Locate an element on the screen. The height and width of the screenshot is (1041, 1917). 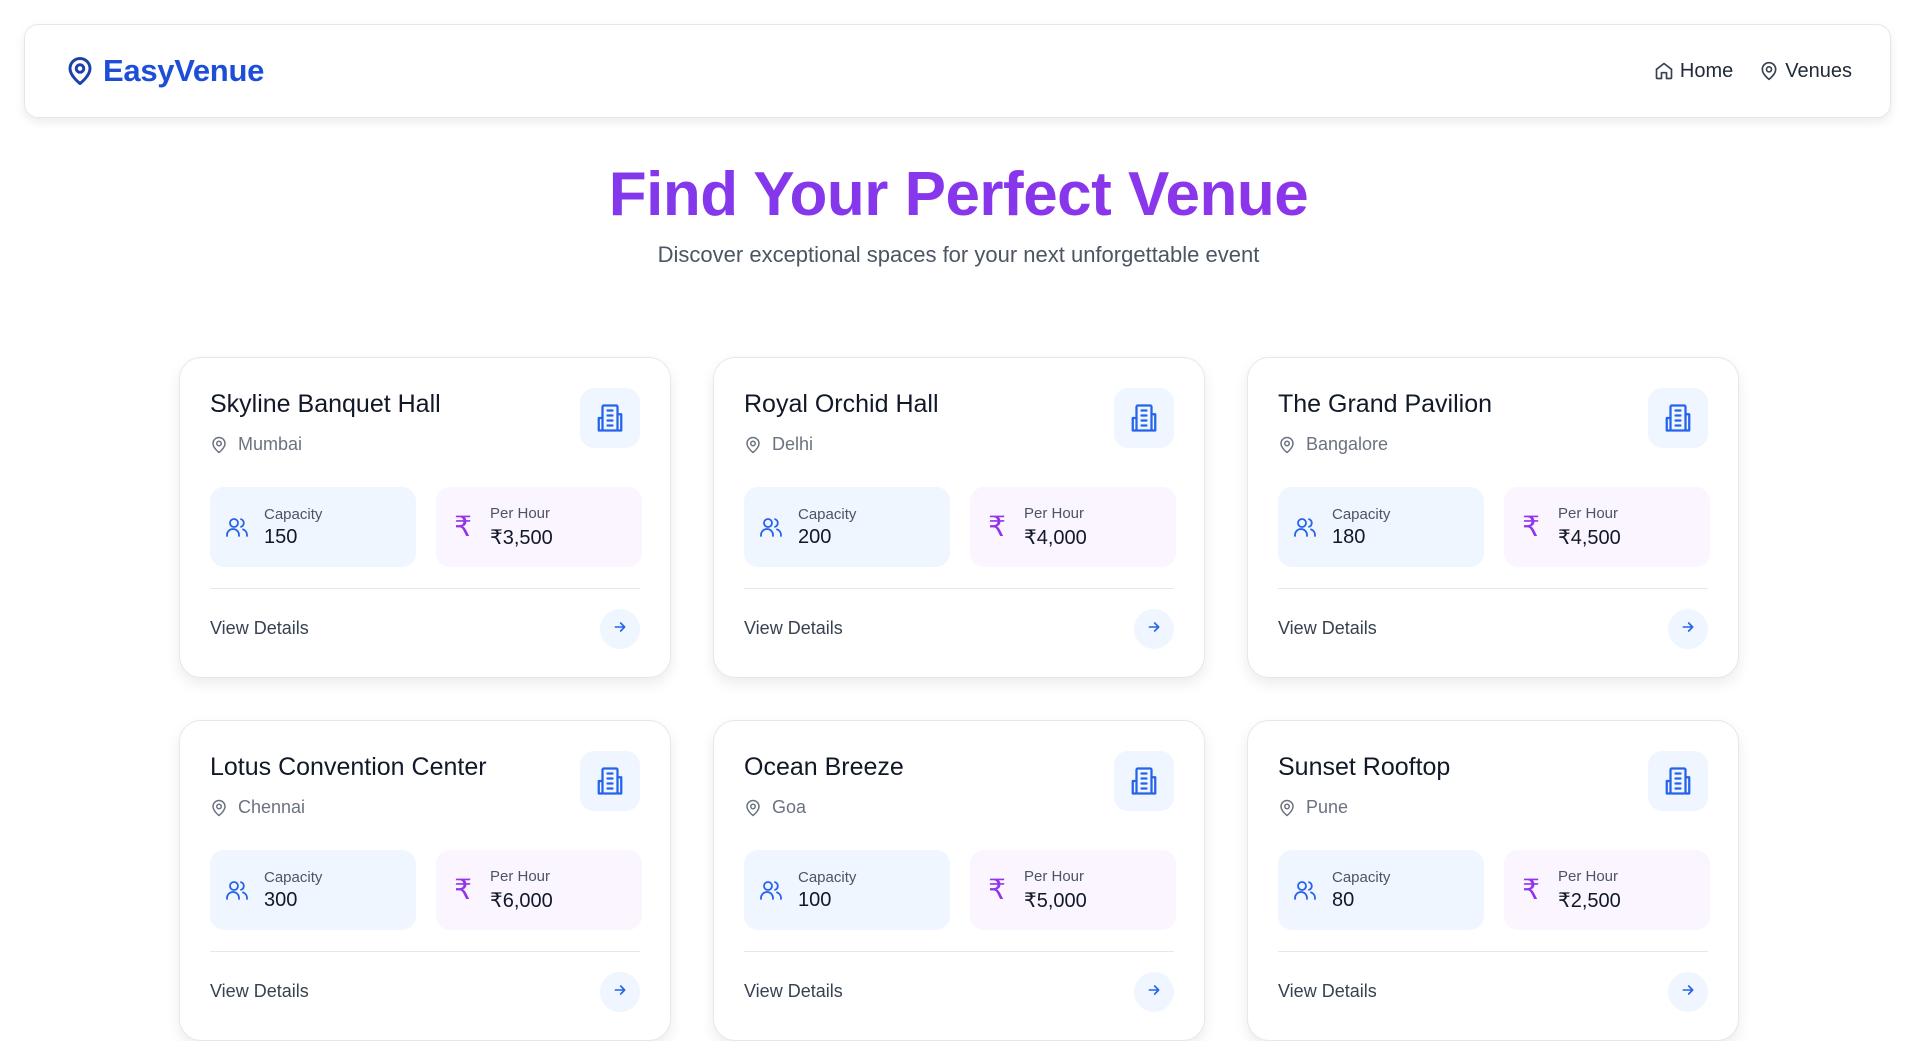
capacity-value: 150 is located at coordinates (281, 536).